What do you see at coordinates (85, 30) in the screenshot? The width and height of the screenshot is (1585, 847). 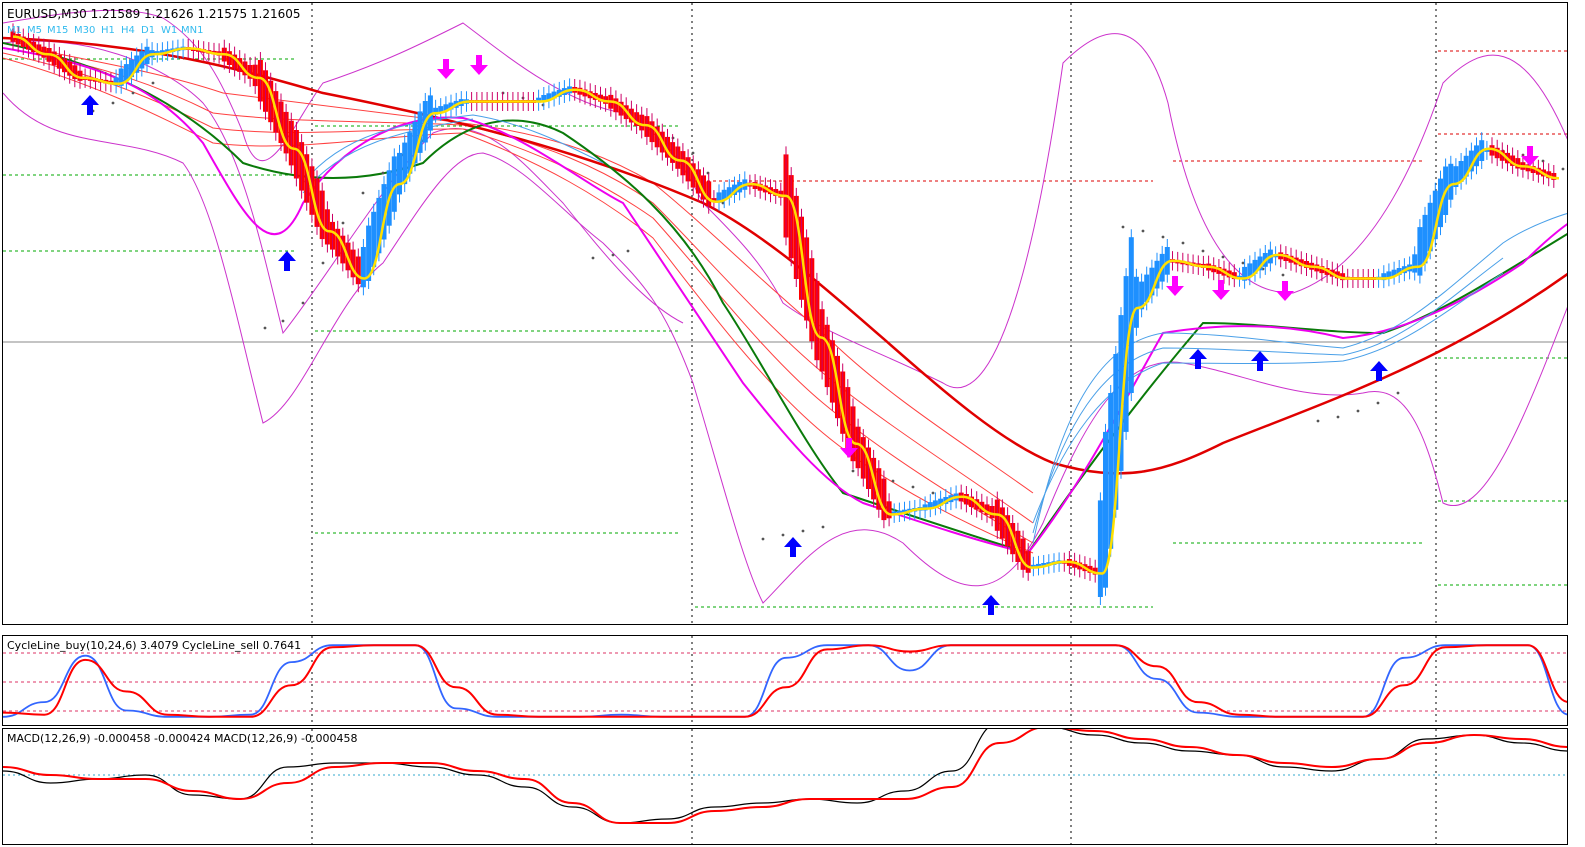 I see `timeframe-label: M30` at bounding box center [85, 30].